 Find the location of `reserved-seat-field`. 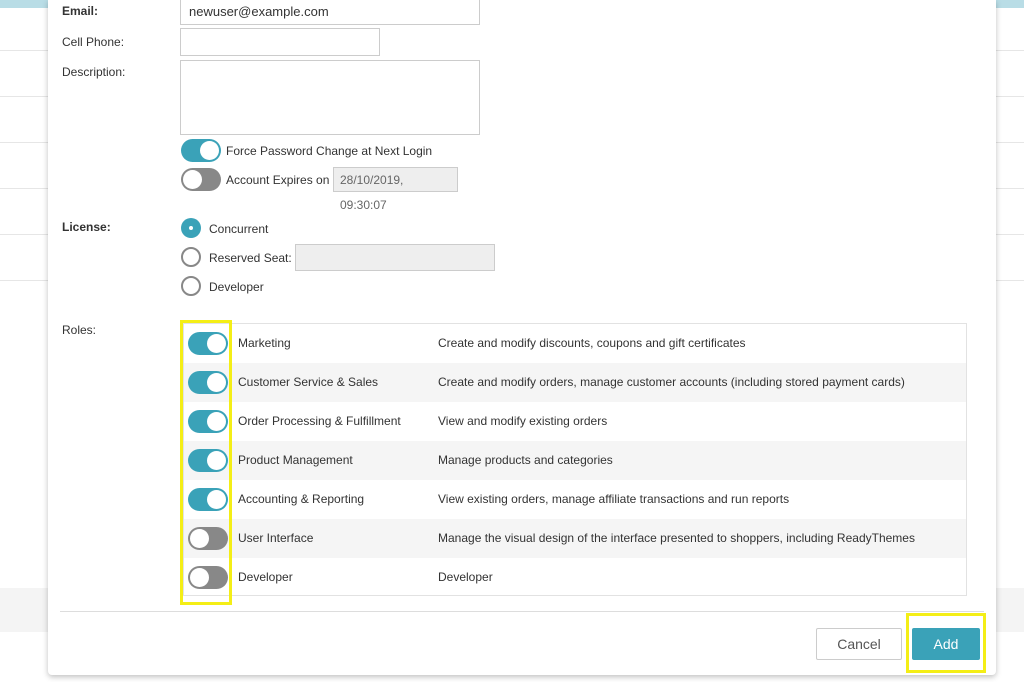

reserved-seat-field is located at coordinates (395, 257).